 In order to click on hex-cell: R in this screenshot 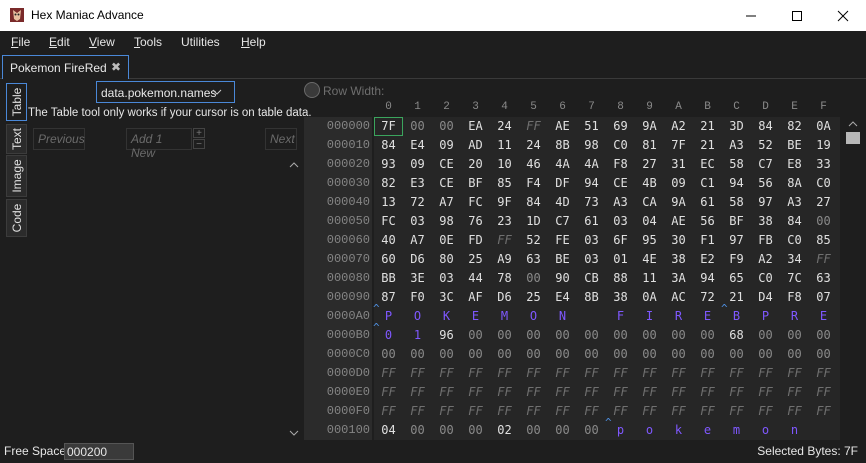, I will do `click(794, 316)`.